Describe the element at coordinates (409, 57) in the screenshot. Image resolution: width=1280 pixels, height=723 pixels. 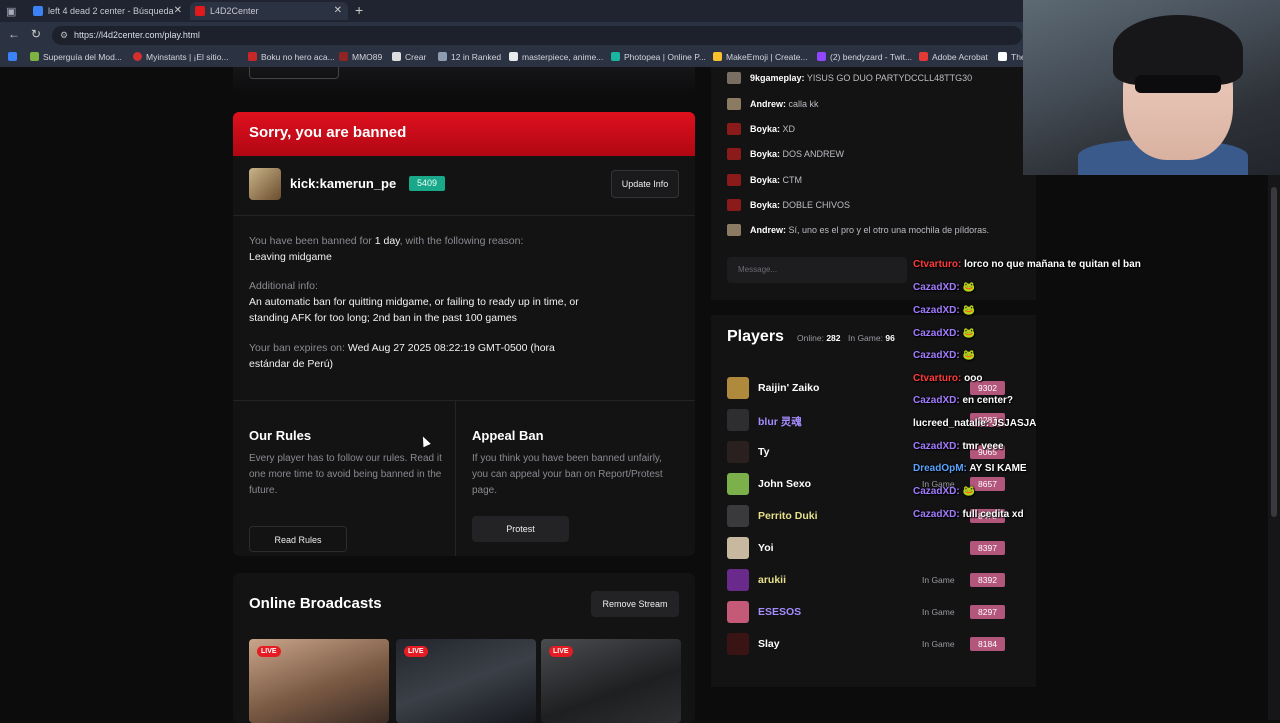
I see `bookmark: Crear` at that location.